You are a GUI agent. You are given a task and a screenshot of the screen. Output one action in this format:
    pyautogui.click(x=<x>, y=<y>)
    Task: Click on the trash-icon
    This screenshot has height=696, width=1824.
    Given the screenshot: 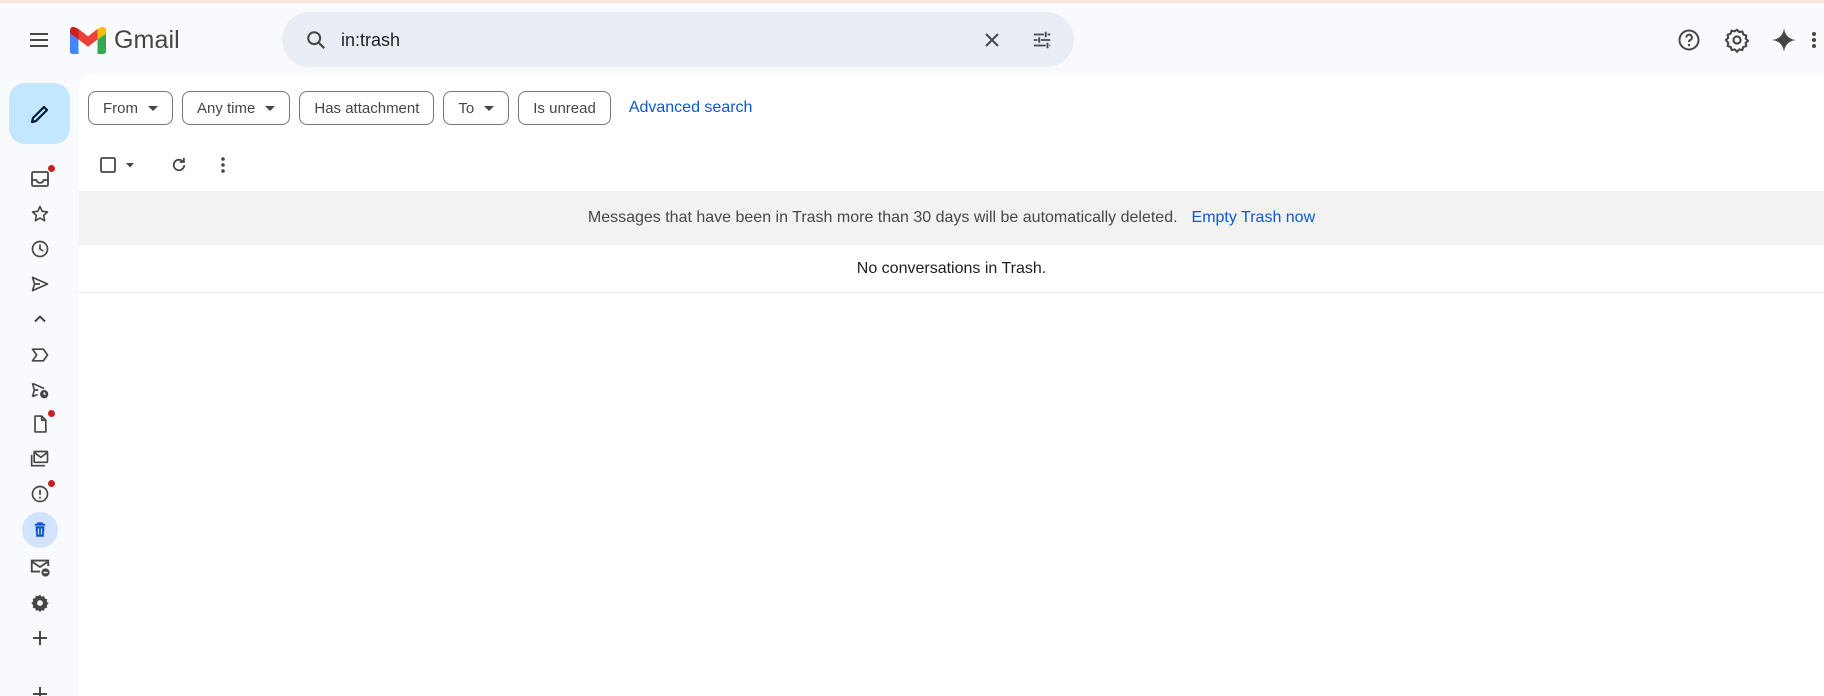 What is the action you would take?
    pyautogui.click(x=40, y=529)
    